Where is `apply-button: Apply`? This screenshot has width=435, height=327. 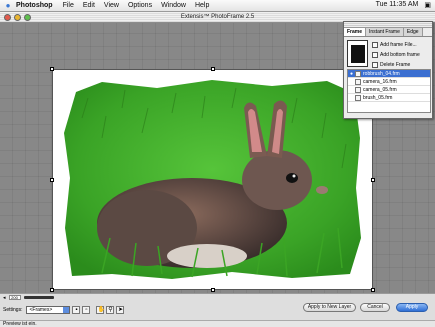
apply-button: Apply is located at coordinates (412, 307).